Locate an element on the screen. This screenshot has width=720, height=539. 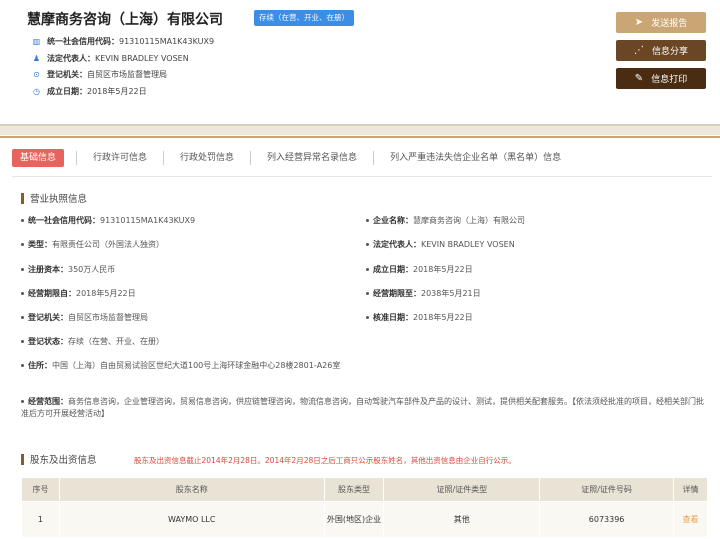
tab-admin-penalty: 行政处罚信息 is located at coordinates (207, 158).